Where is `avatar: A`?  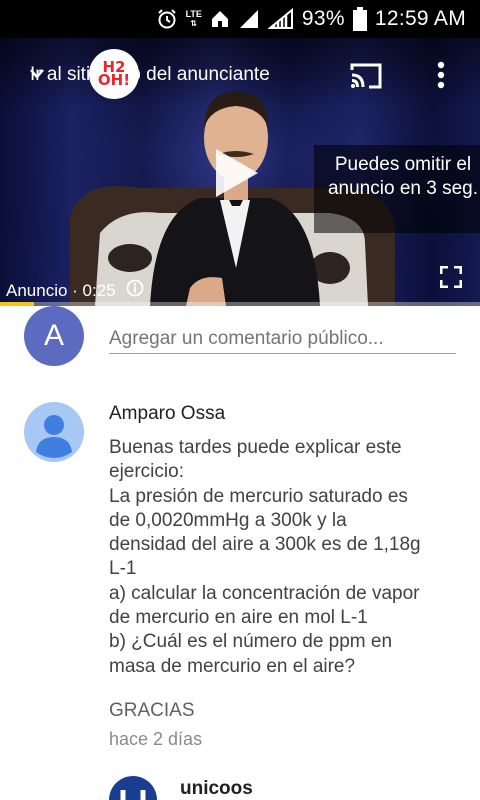 avatar: A is located at coordinates (54, 336).